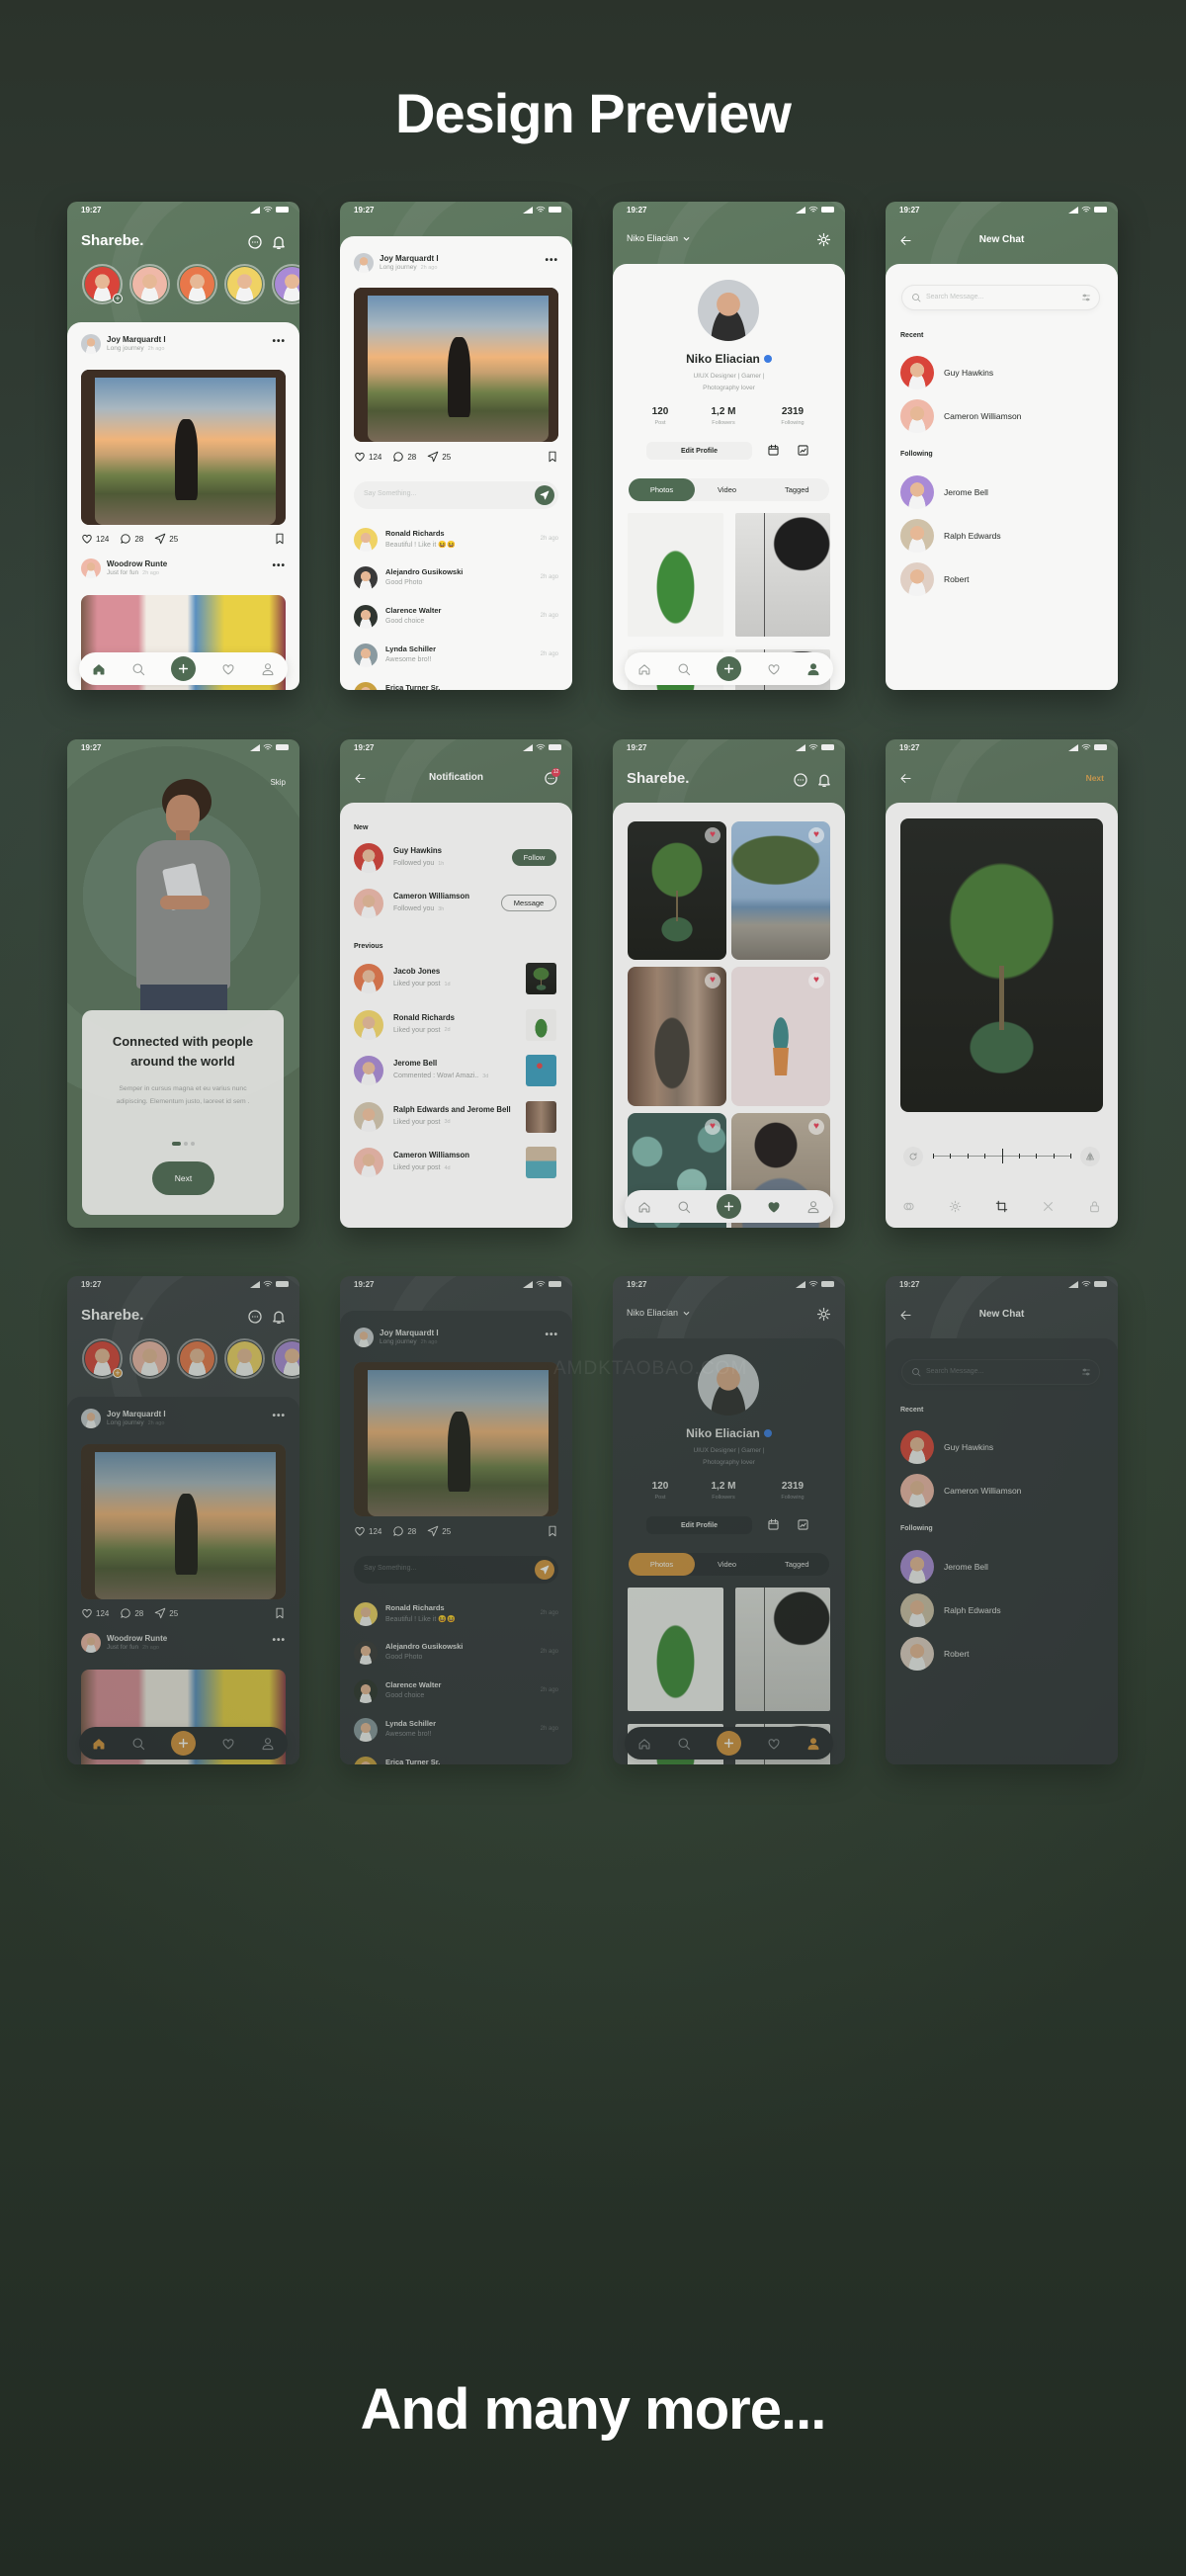 The height and width of the screenshot is (2576, 1186). I want to click on send-comment-button, so click(544, 1570).